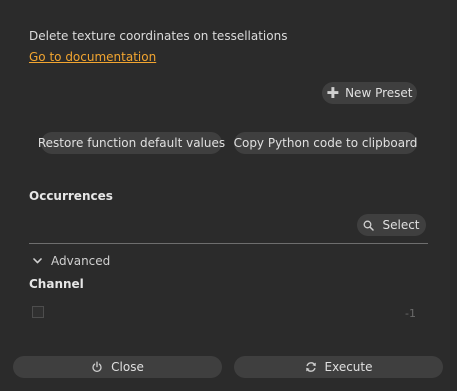 The image size is (457, 391). What do you see at coordinates (38, 312) in the screenshot?
I see `channel-checkbox` at bounding box center [38, 312].